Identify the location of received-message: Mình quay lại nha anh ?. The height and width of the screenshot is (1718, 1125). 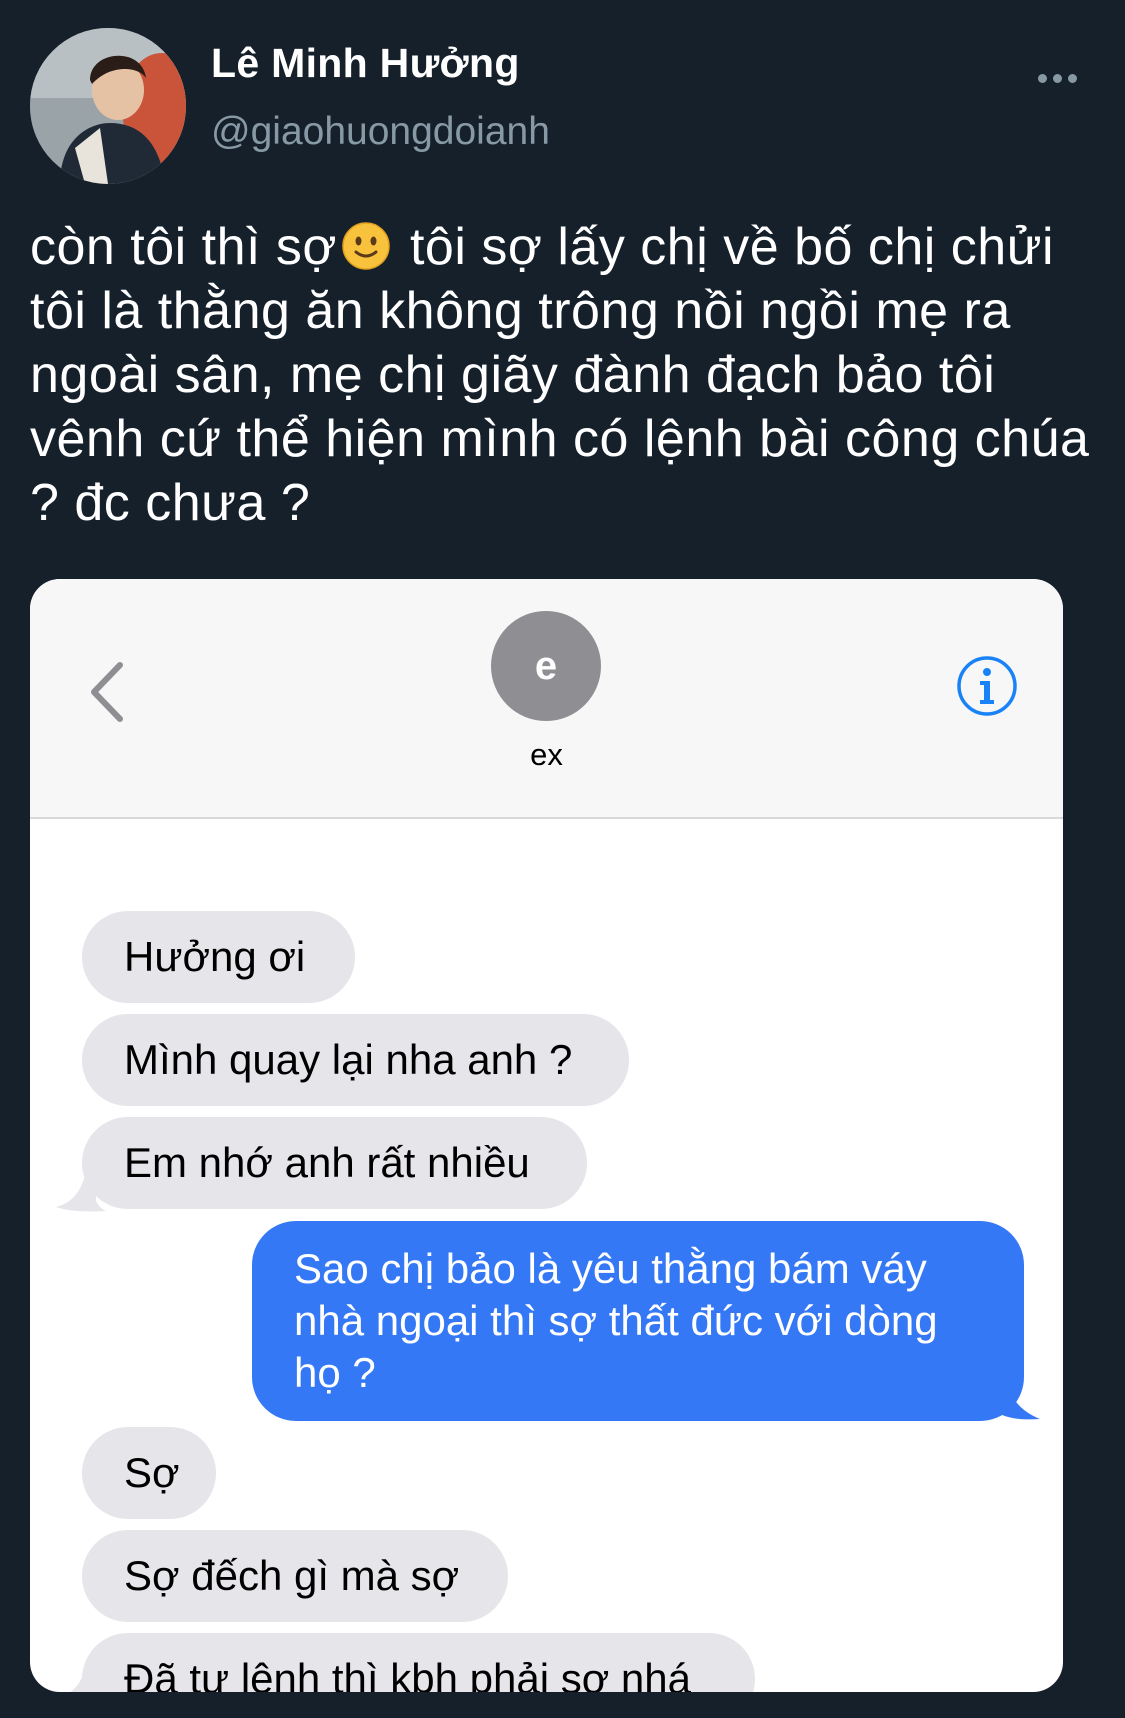
(355, 1060).